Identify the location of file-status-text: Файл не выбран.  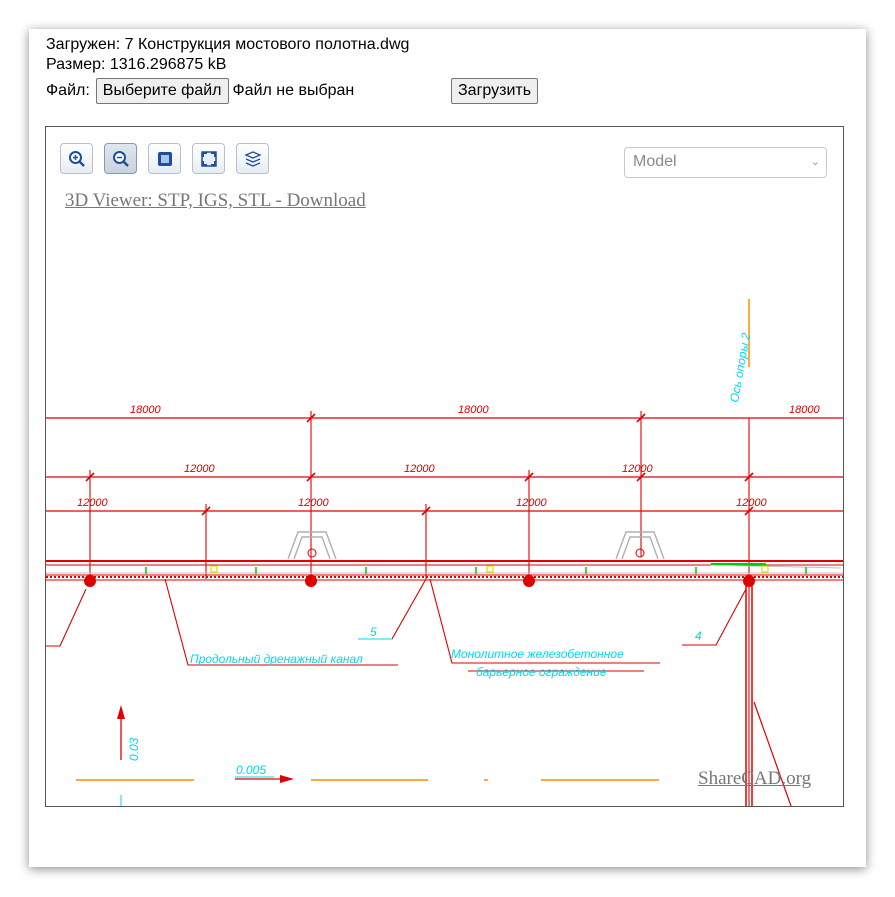
(293, 90).